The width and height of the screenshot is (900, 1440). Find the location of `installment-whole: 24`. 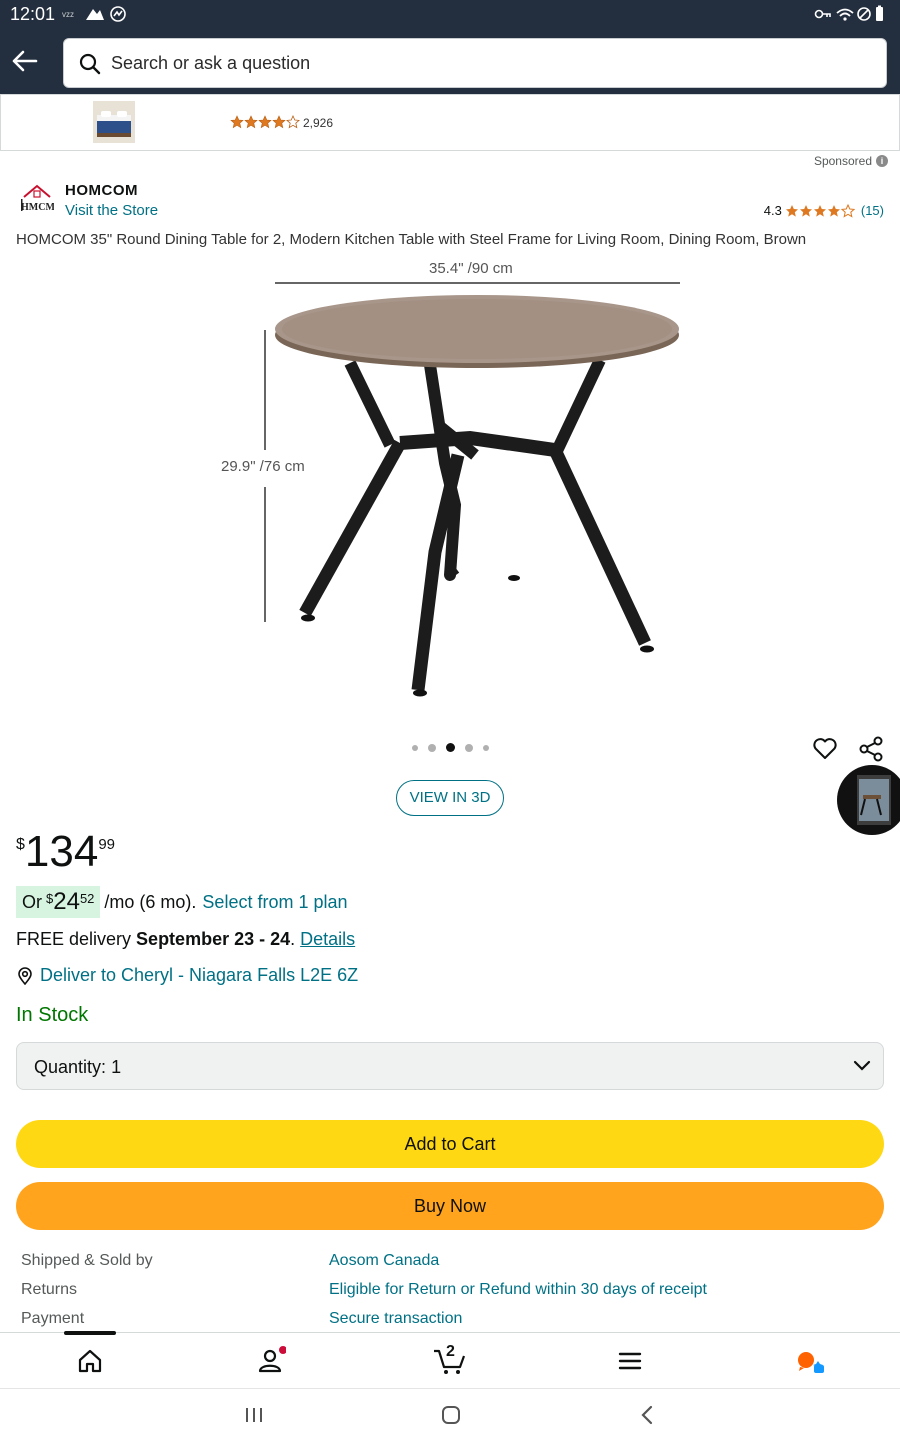

installment-whole: 24 is located at coordinates (66, 901).